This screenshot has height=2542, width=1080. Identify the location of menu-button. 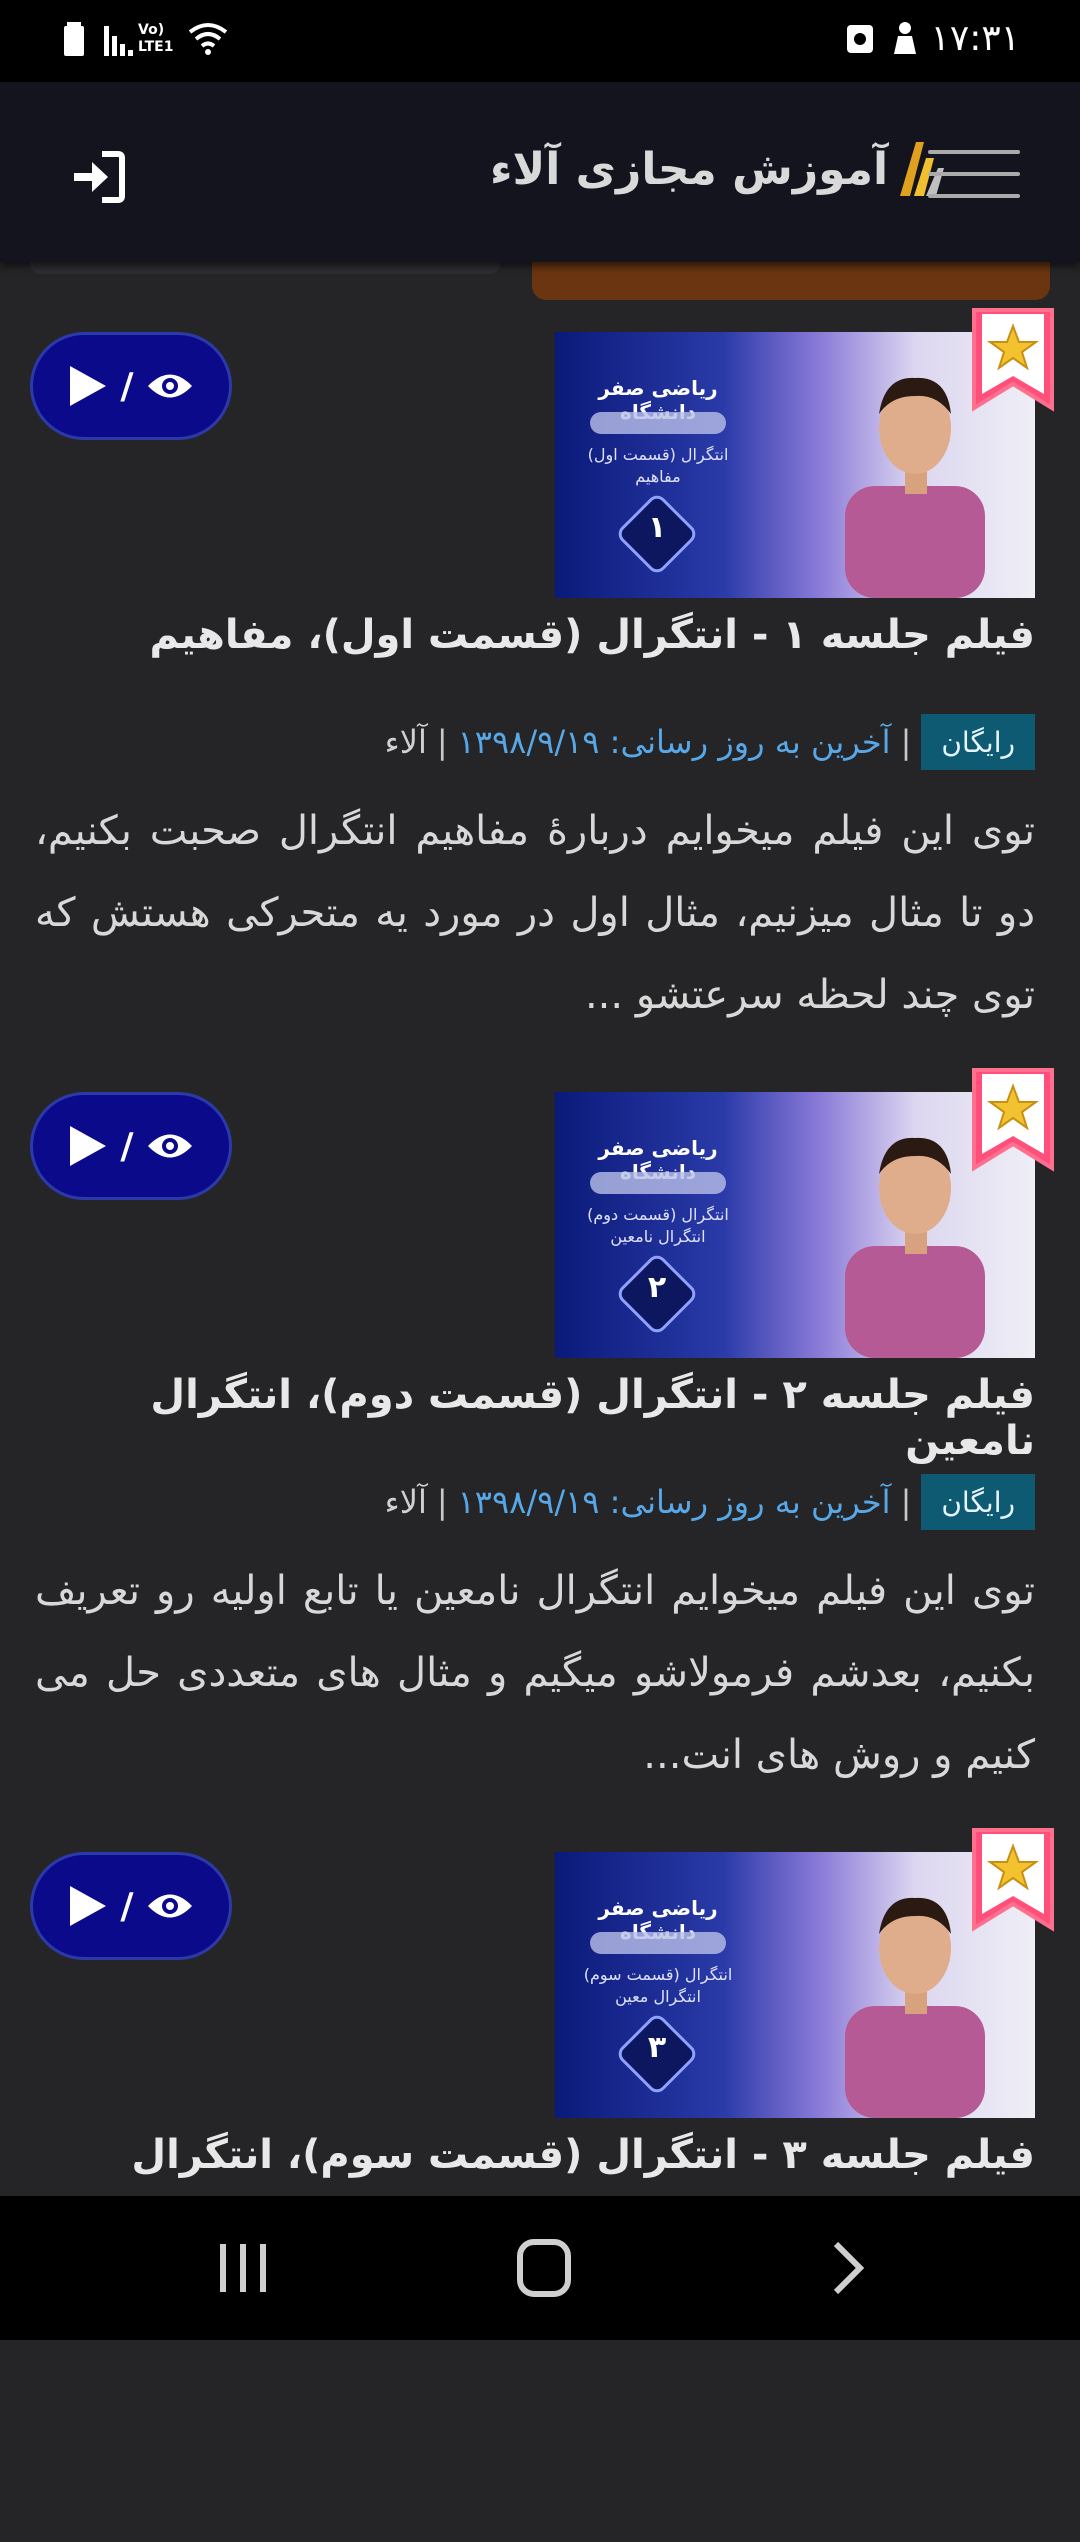
(974, 175).